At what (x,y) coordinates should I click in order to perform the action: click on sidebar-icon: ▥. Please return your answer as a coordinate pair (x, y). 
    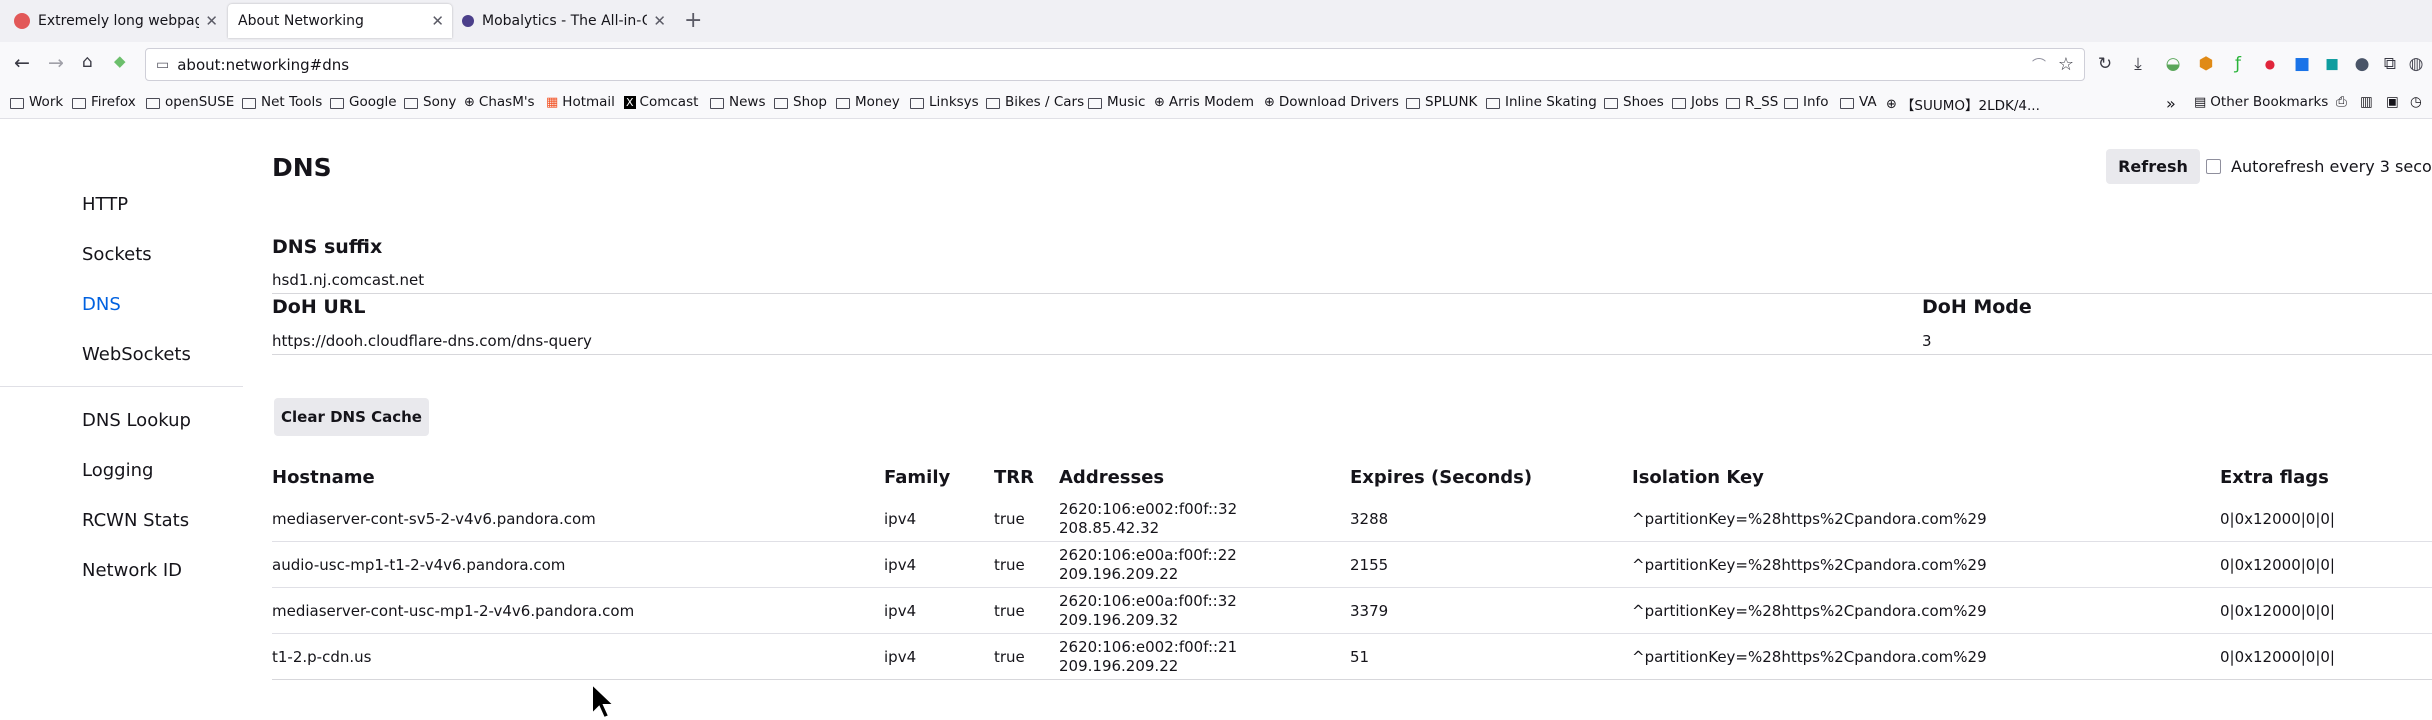
    Looking at the image, I should click on (2366, 102).